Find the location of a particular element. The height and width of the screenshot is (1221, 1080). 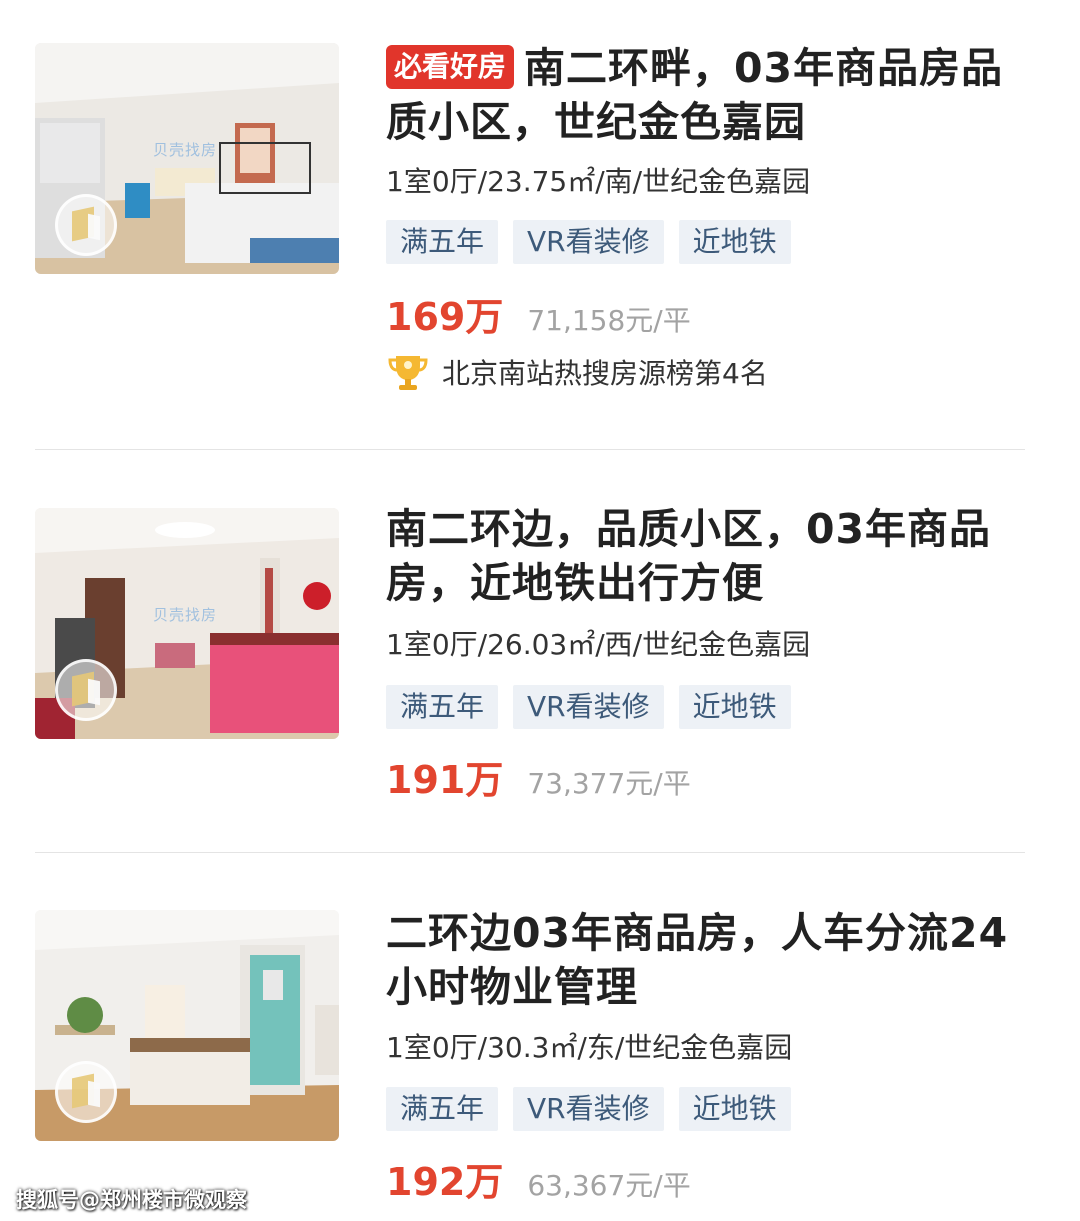

unit-price: 71,158元/平 is located at coordinates (609, 320).